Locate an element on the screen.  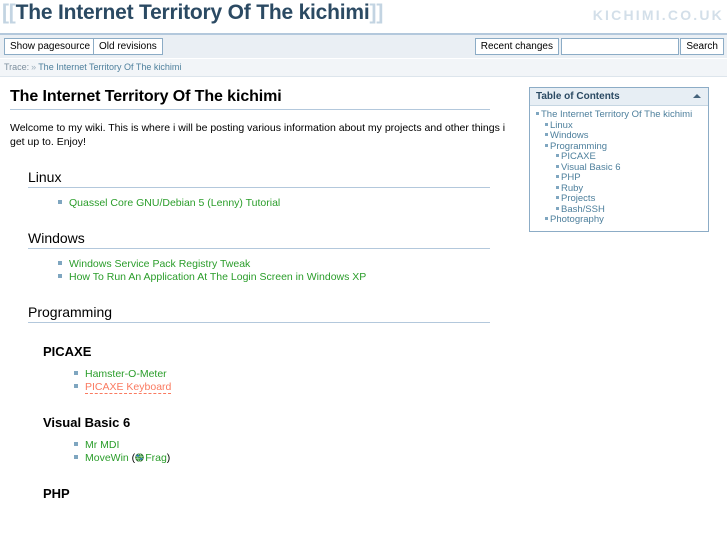
site-logo: KICHIMI.CO.UK is located at coordinates (658, 15).